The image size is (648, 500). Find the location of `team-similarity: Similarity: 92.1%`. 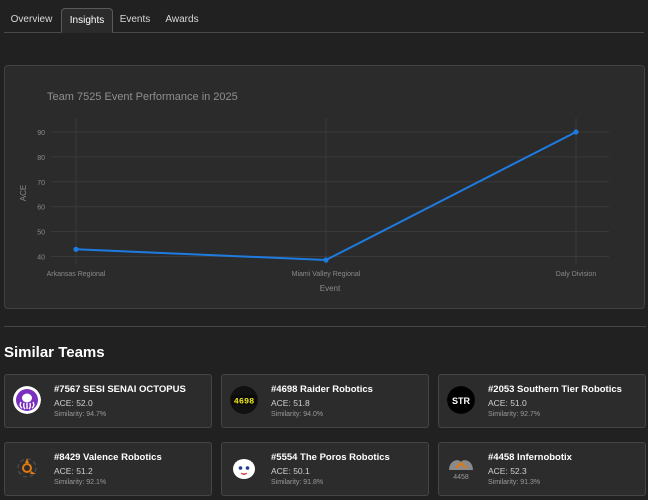

team-similarity: Similarity: 92.1% is located at coordinates (80, 482).